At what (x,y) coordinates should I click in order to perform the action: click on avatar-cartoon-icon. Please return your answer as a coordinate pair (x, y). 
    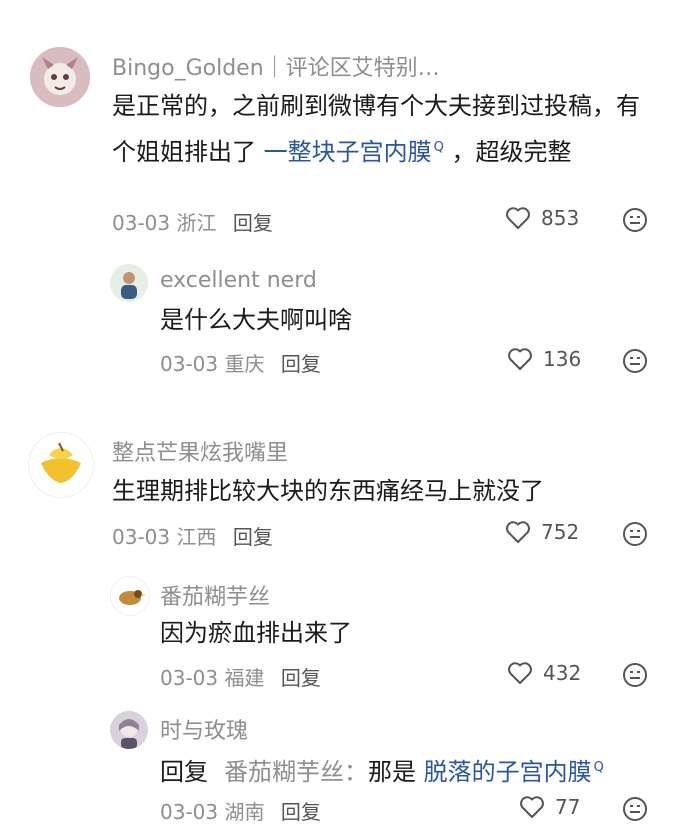
    Looking at the image, I should click on (60, 77).